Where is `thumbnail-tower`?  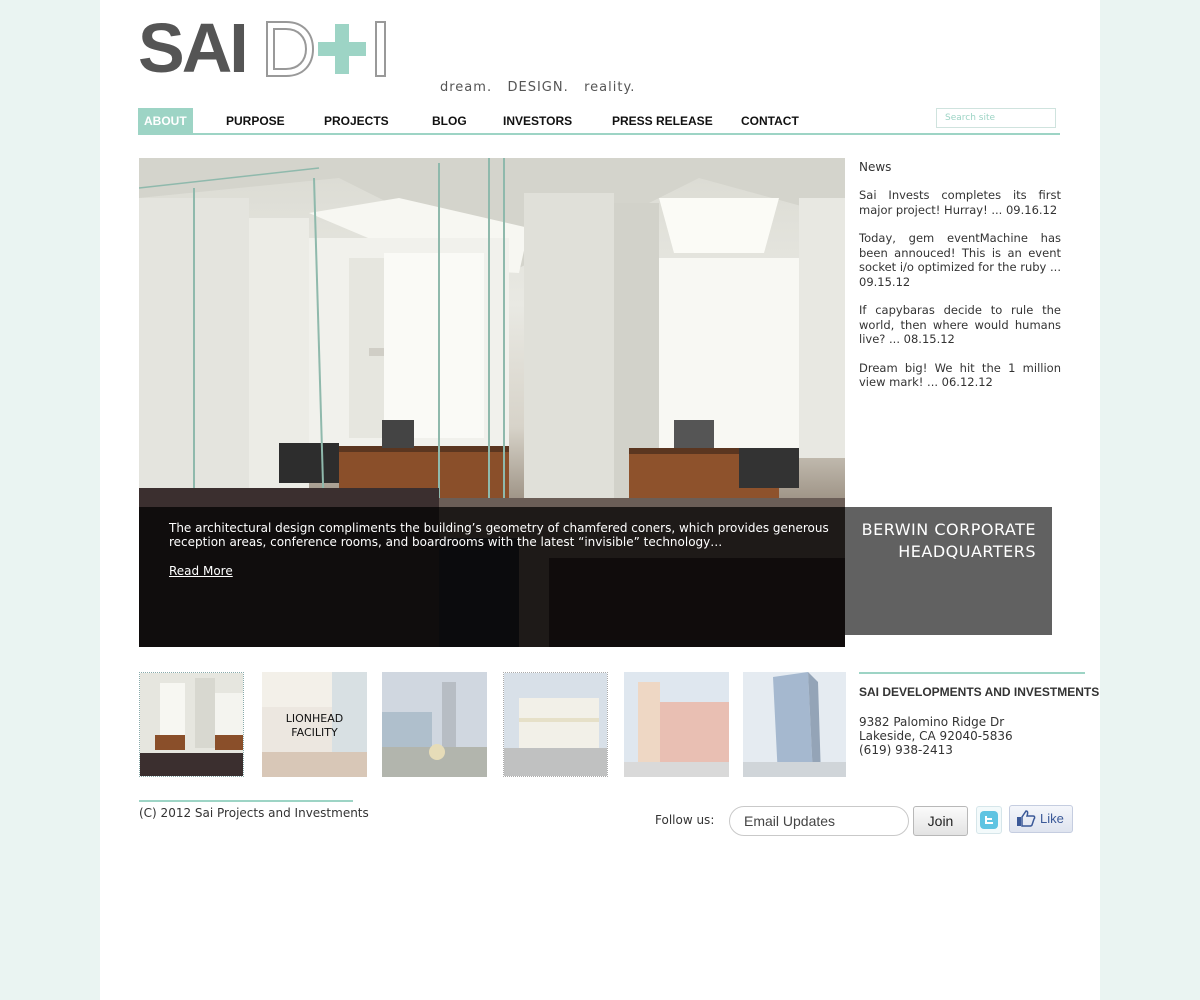 thumbnail-tower is located at coordinates (676, 724).